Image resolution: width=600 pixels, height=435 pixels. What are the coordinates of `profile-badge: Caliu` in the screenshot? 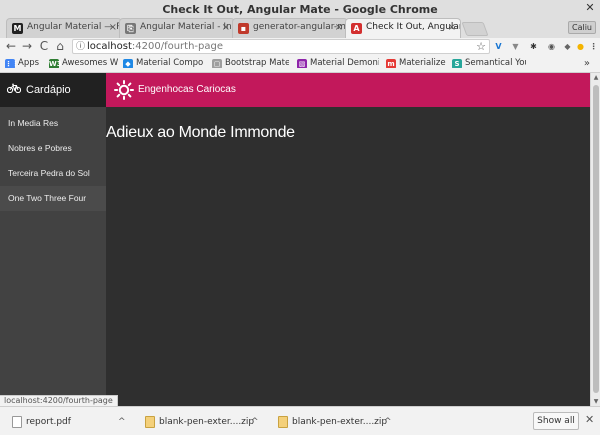 It's located at (581, 27).